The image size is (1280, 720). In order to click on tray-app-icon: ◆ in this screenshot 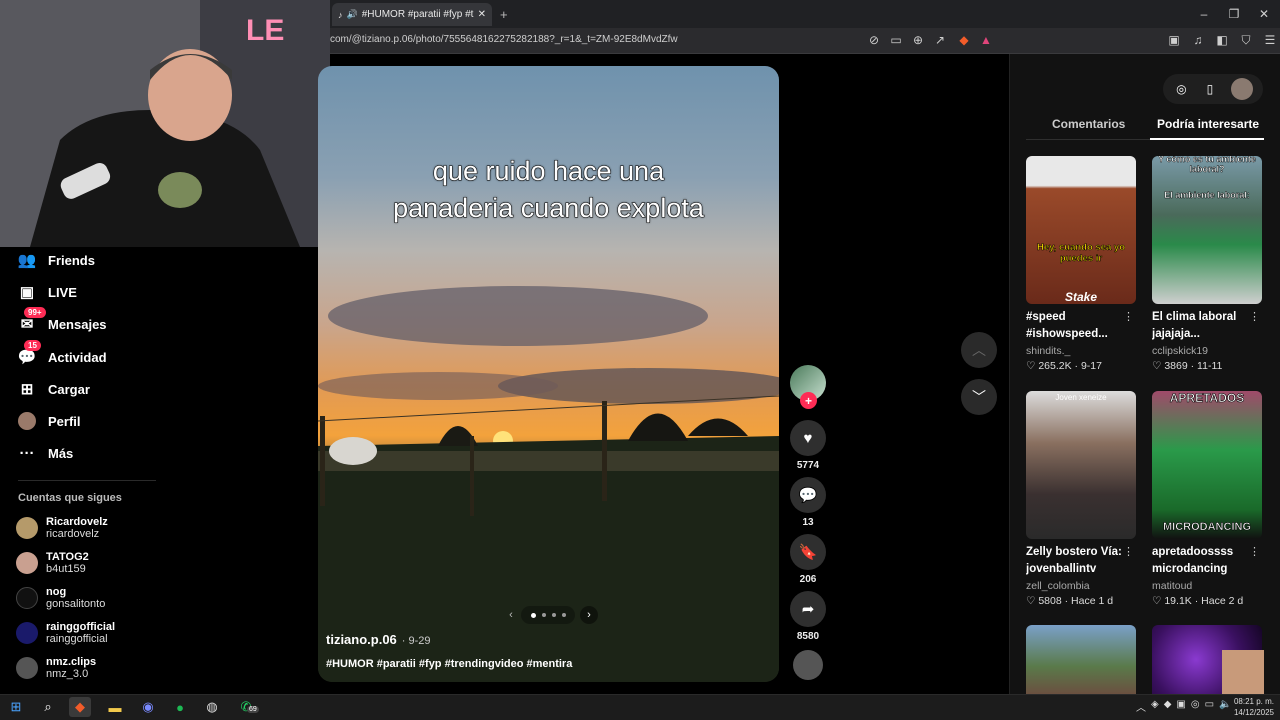, I will do `click(1168, 706)`.